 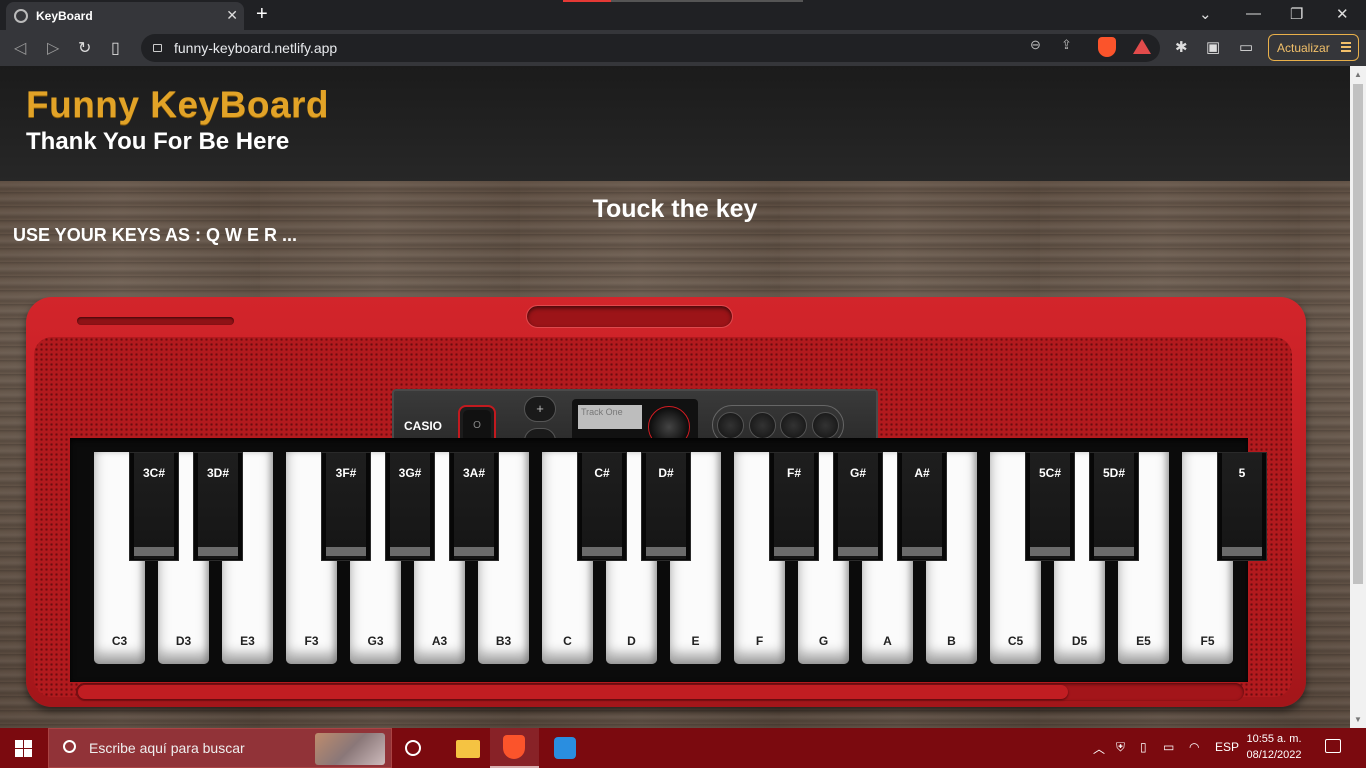 I want to click on white-key-label: F5, so click(x=1207, y=641).